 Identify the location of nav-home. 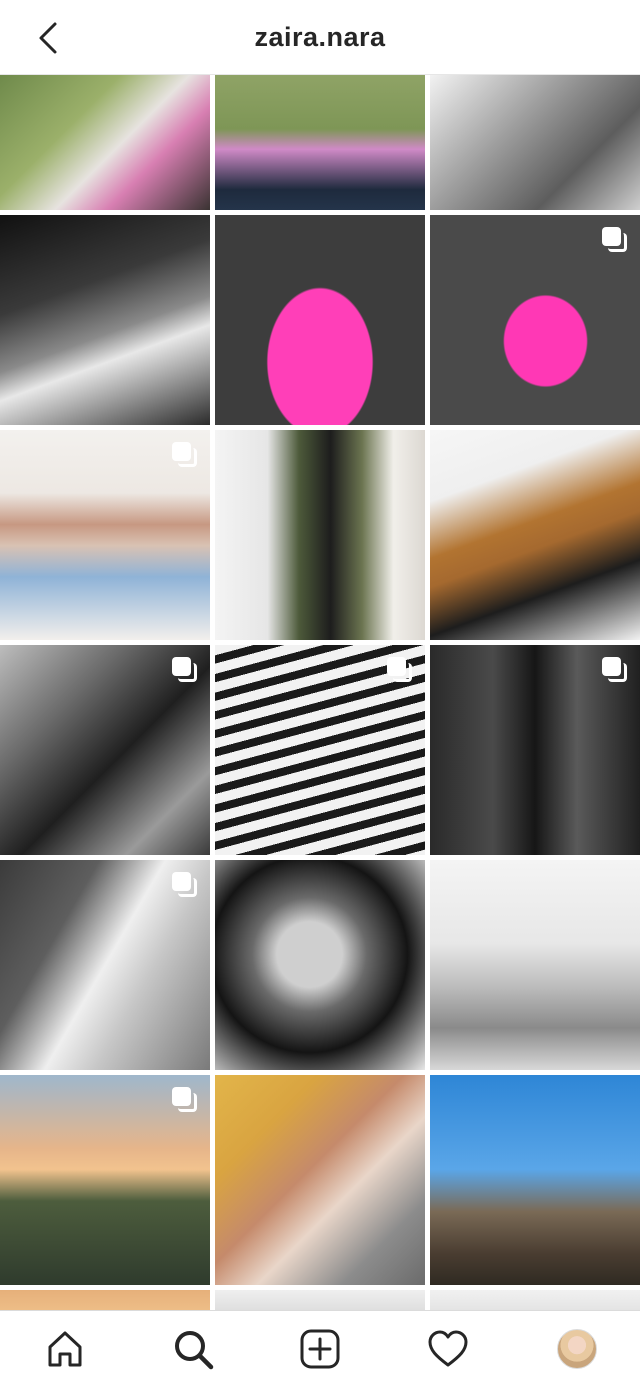
(65, 1349).